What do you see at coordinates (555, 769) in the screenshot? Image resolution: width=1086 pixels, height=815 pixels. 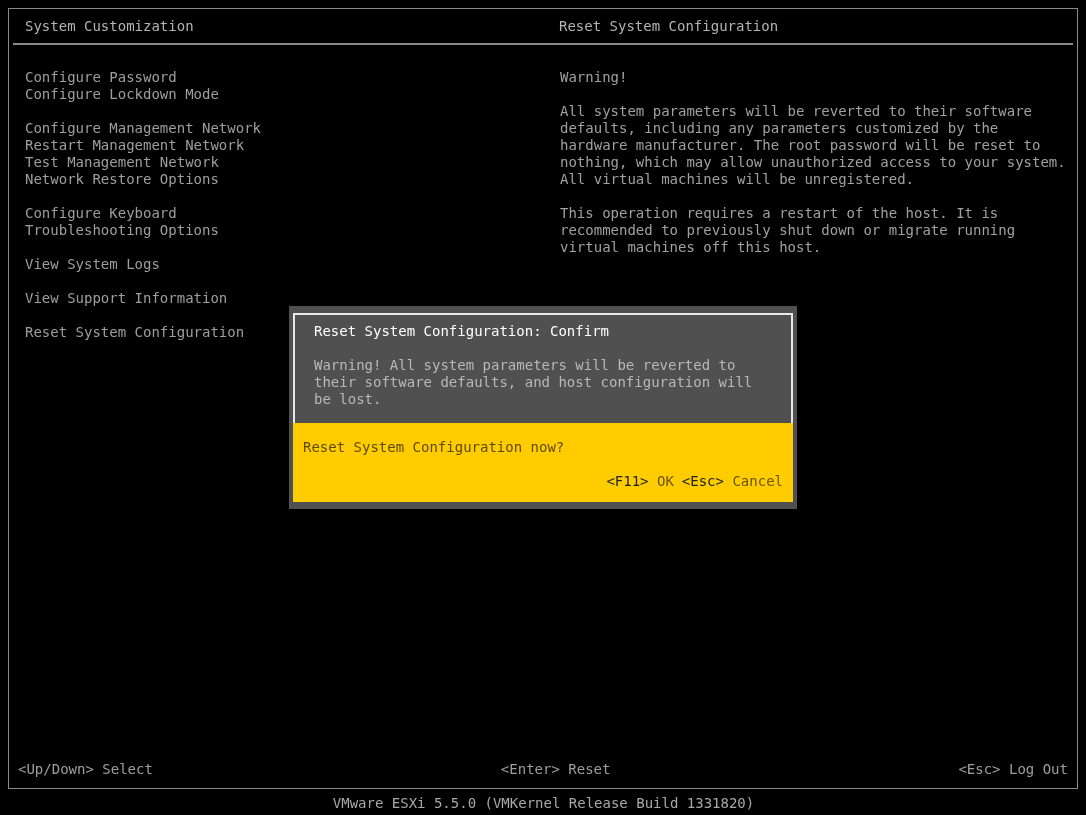 I see `key-hint: <Enter> Reset` at bounding box center [555, 769].